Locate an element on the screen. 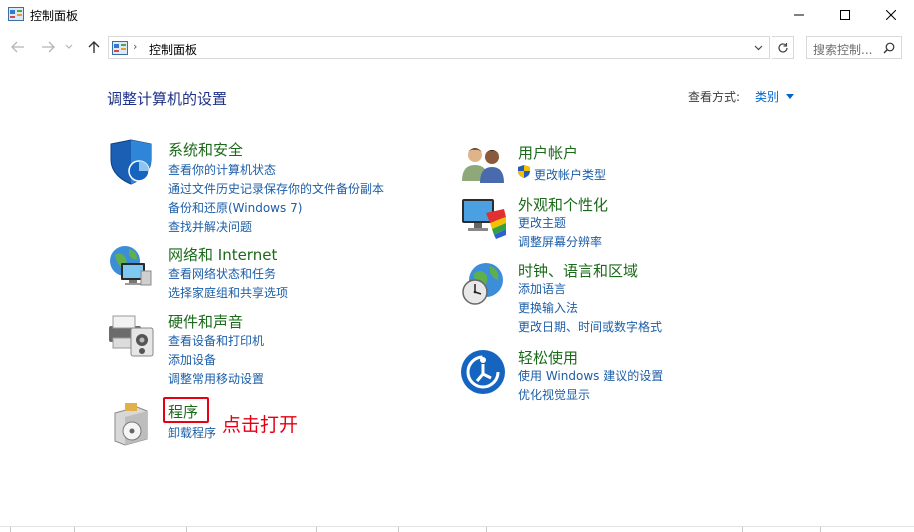 This screenshot has height=532, width=914. category-title: 硬件和声音 is located at coordinates (205, 321).